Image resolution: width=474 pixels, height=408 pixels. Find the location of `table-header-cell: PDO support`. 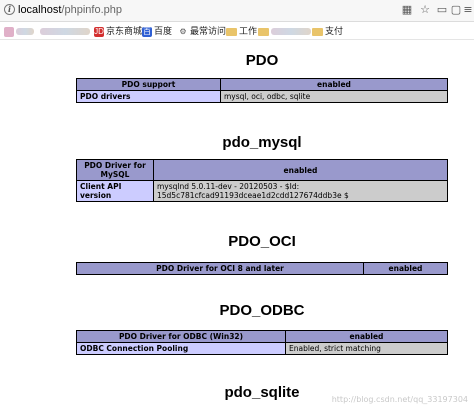

table-header-cell: PDO support is located at coordinates (148, 84).